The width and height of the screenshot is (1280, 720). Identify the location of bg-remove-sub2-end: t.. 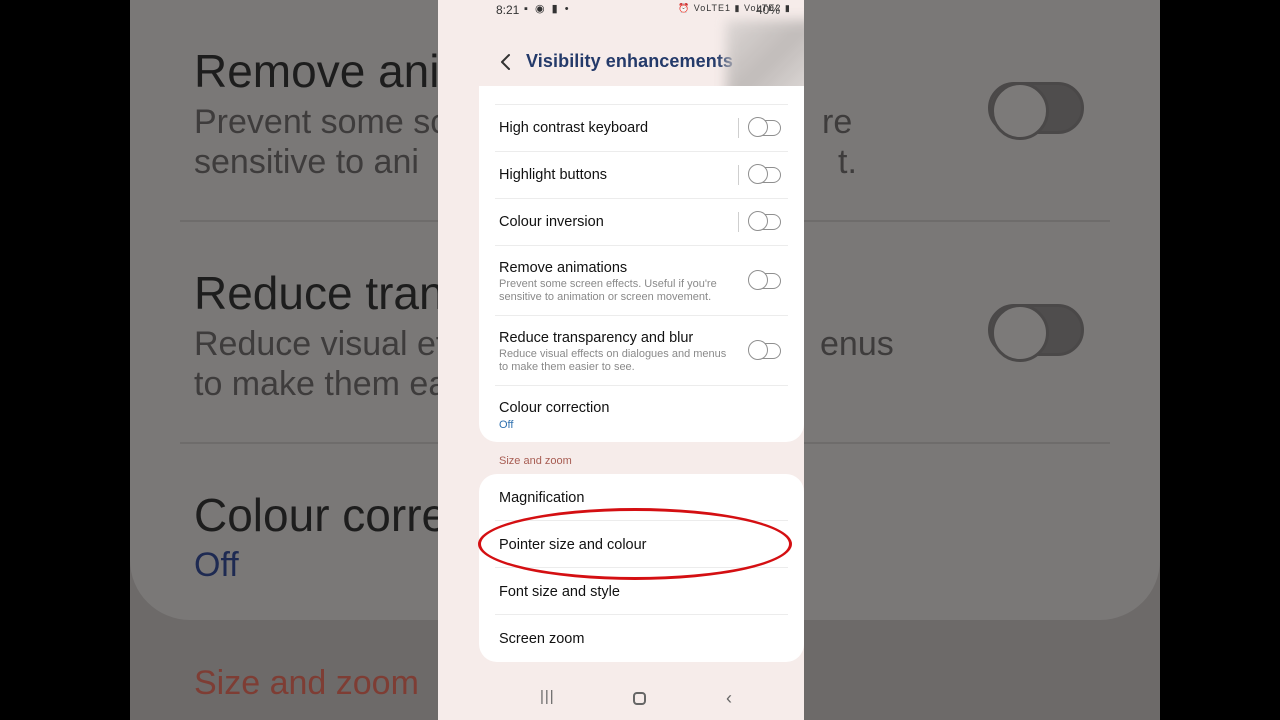
(847, 162).